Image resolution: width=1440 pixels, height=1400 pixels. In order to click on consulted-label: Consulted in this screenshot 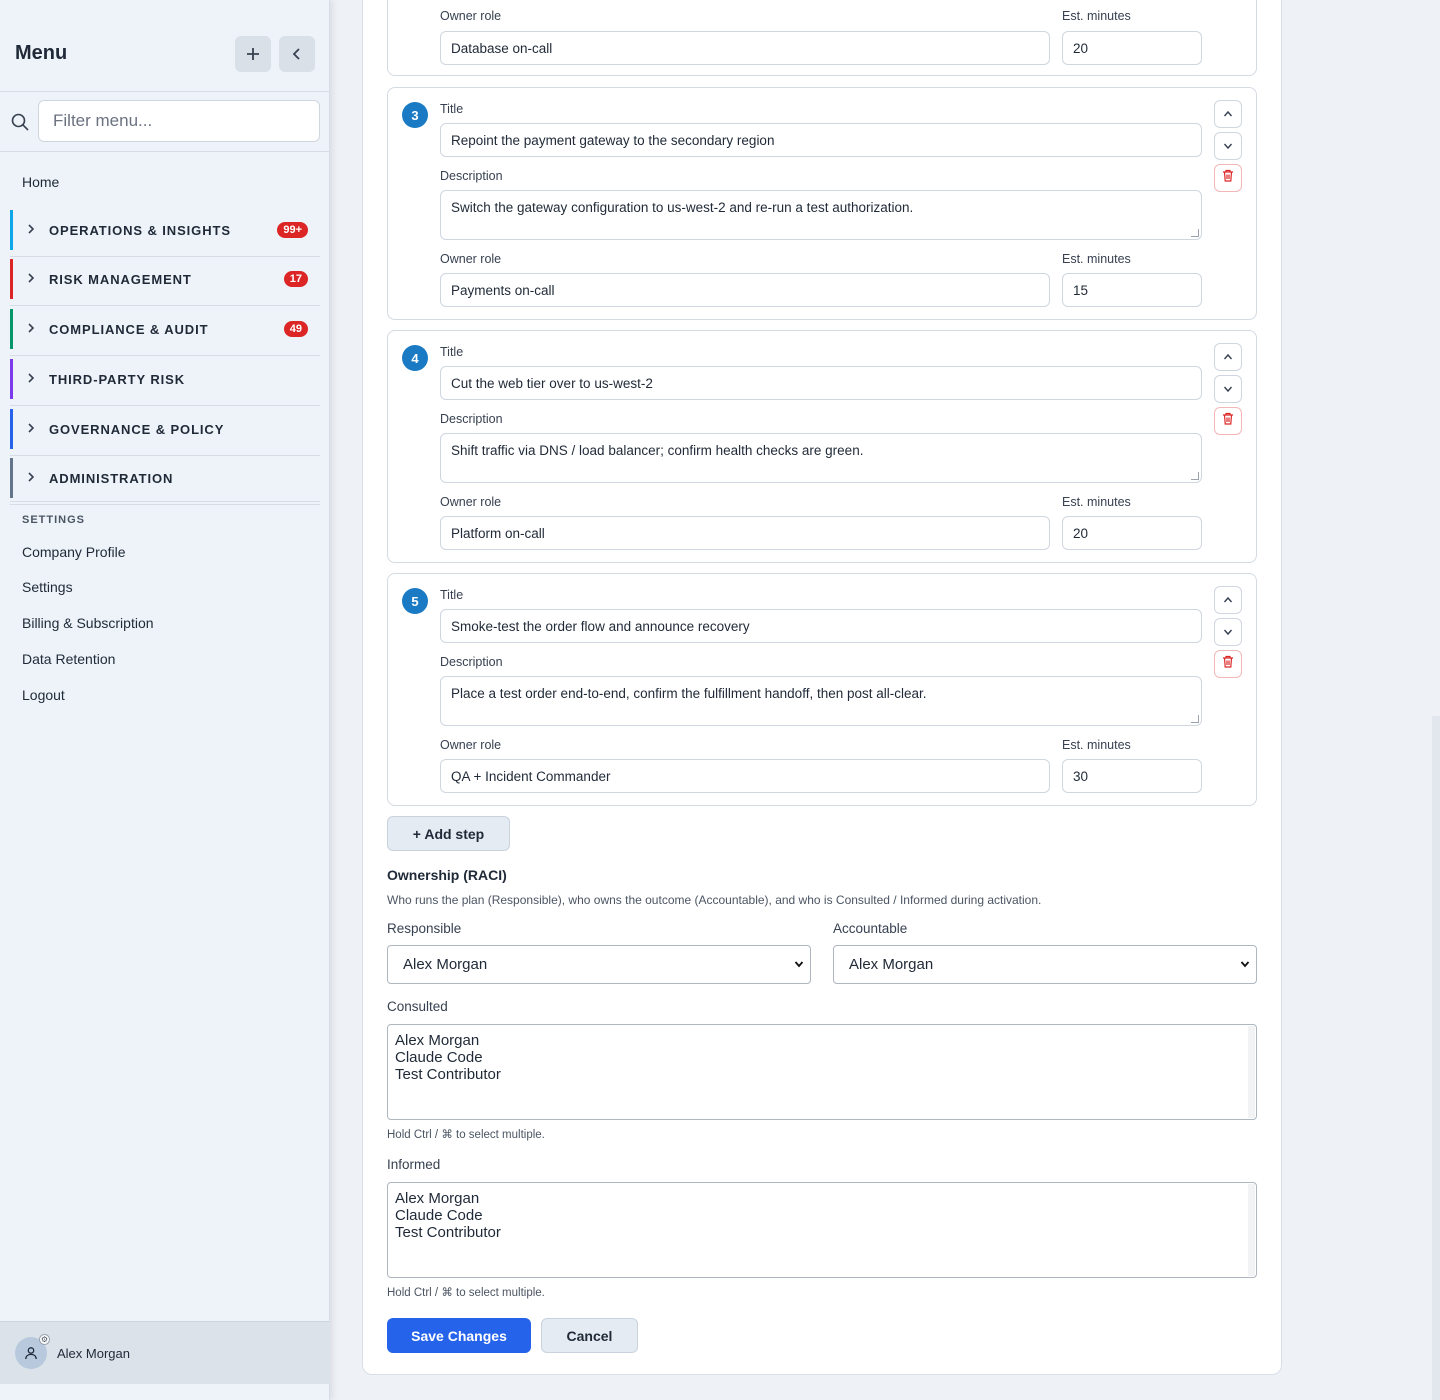, I will do `click(417, 1006)`.